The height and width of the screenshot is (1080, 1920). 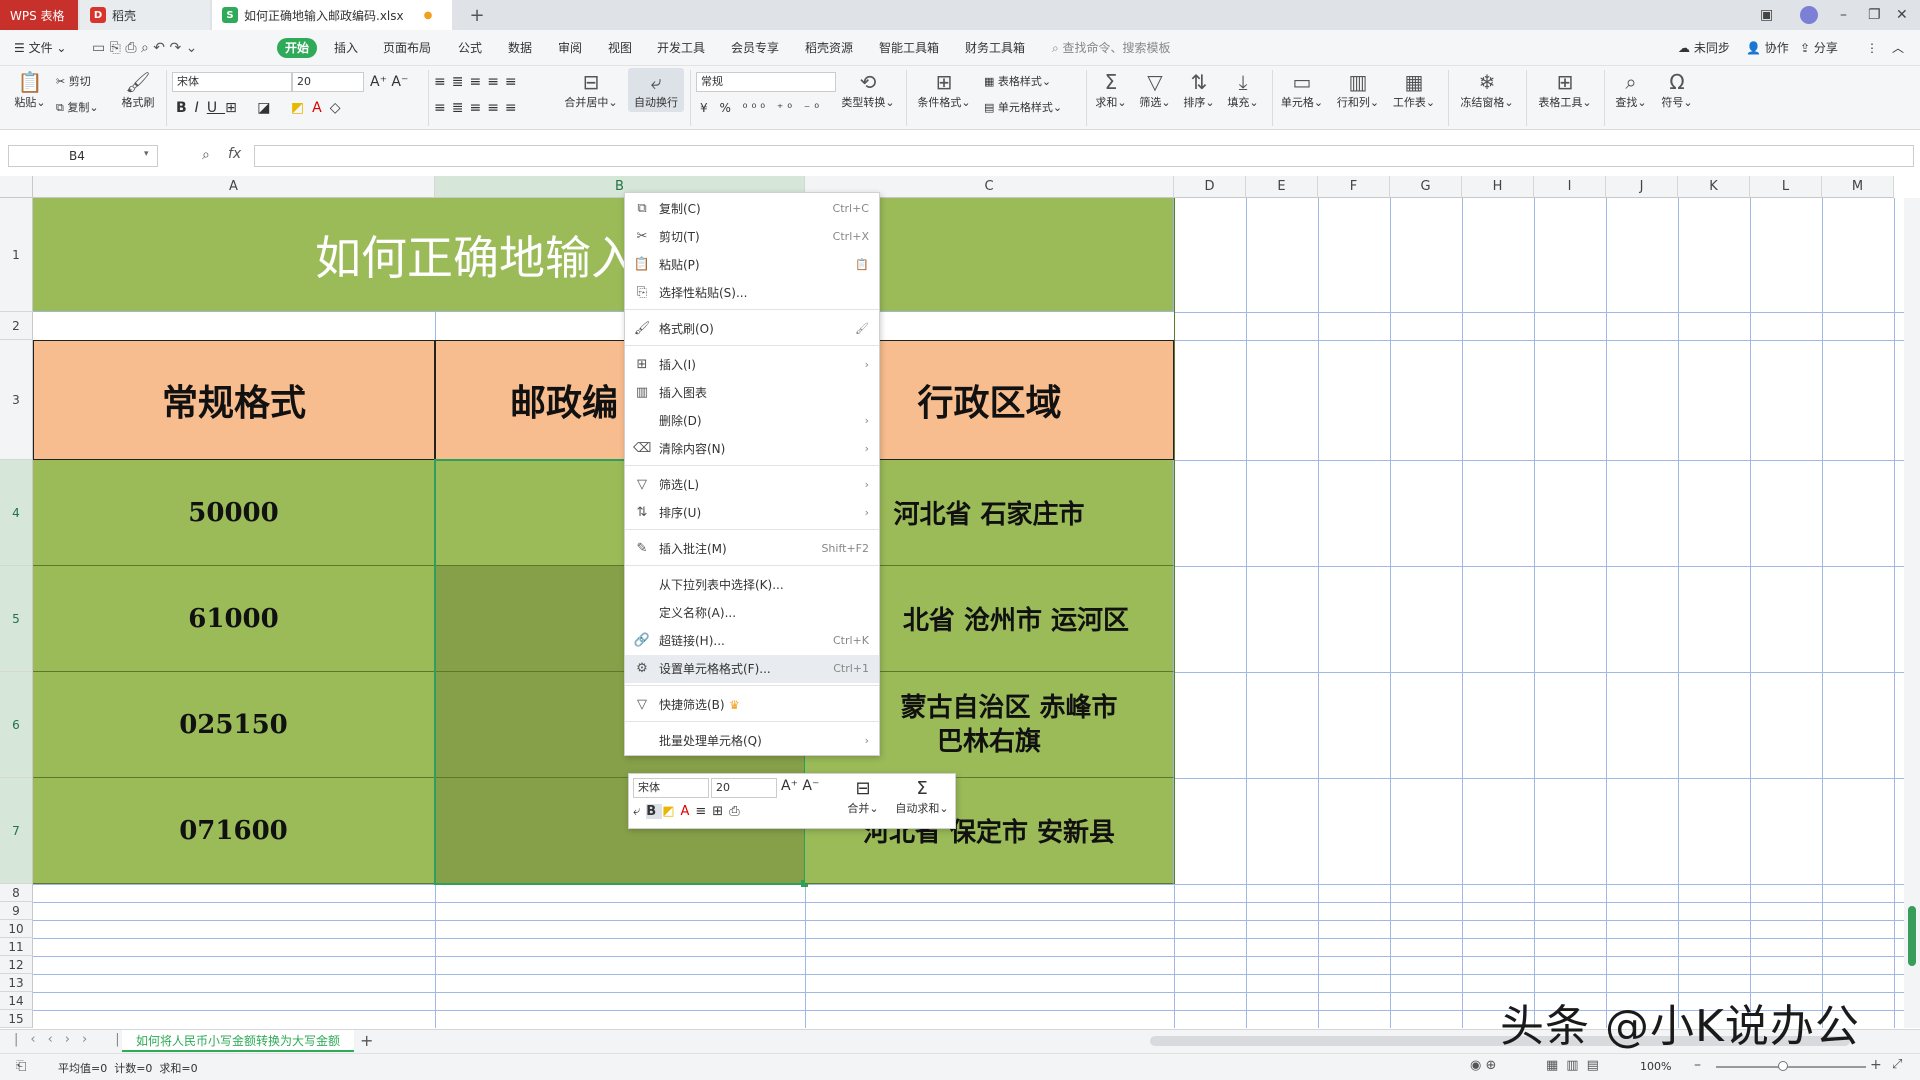 What do you see at coordinates (40, 48) in the screenshot?
I see `file-menu: ☰ 文件 ⌄` at bounding box center [40, 48].